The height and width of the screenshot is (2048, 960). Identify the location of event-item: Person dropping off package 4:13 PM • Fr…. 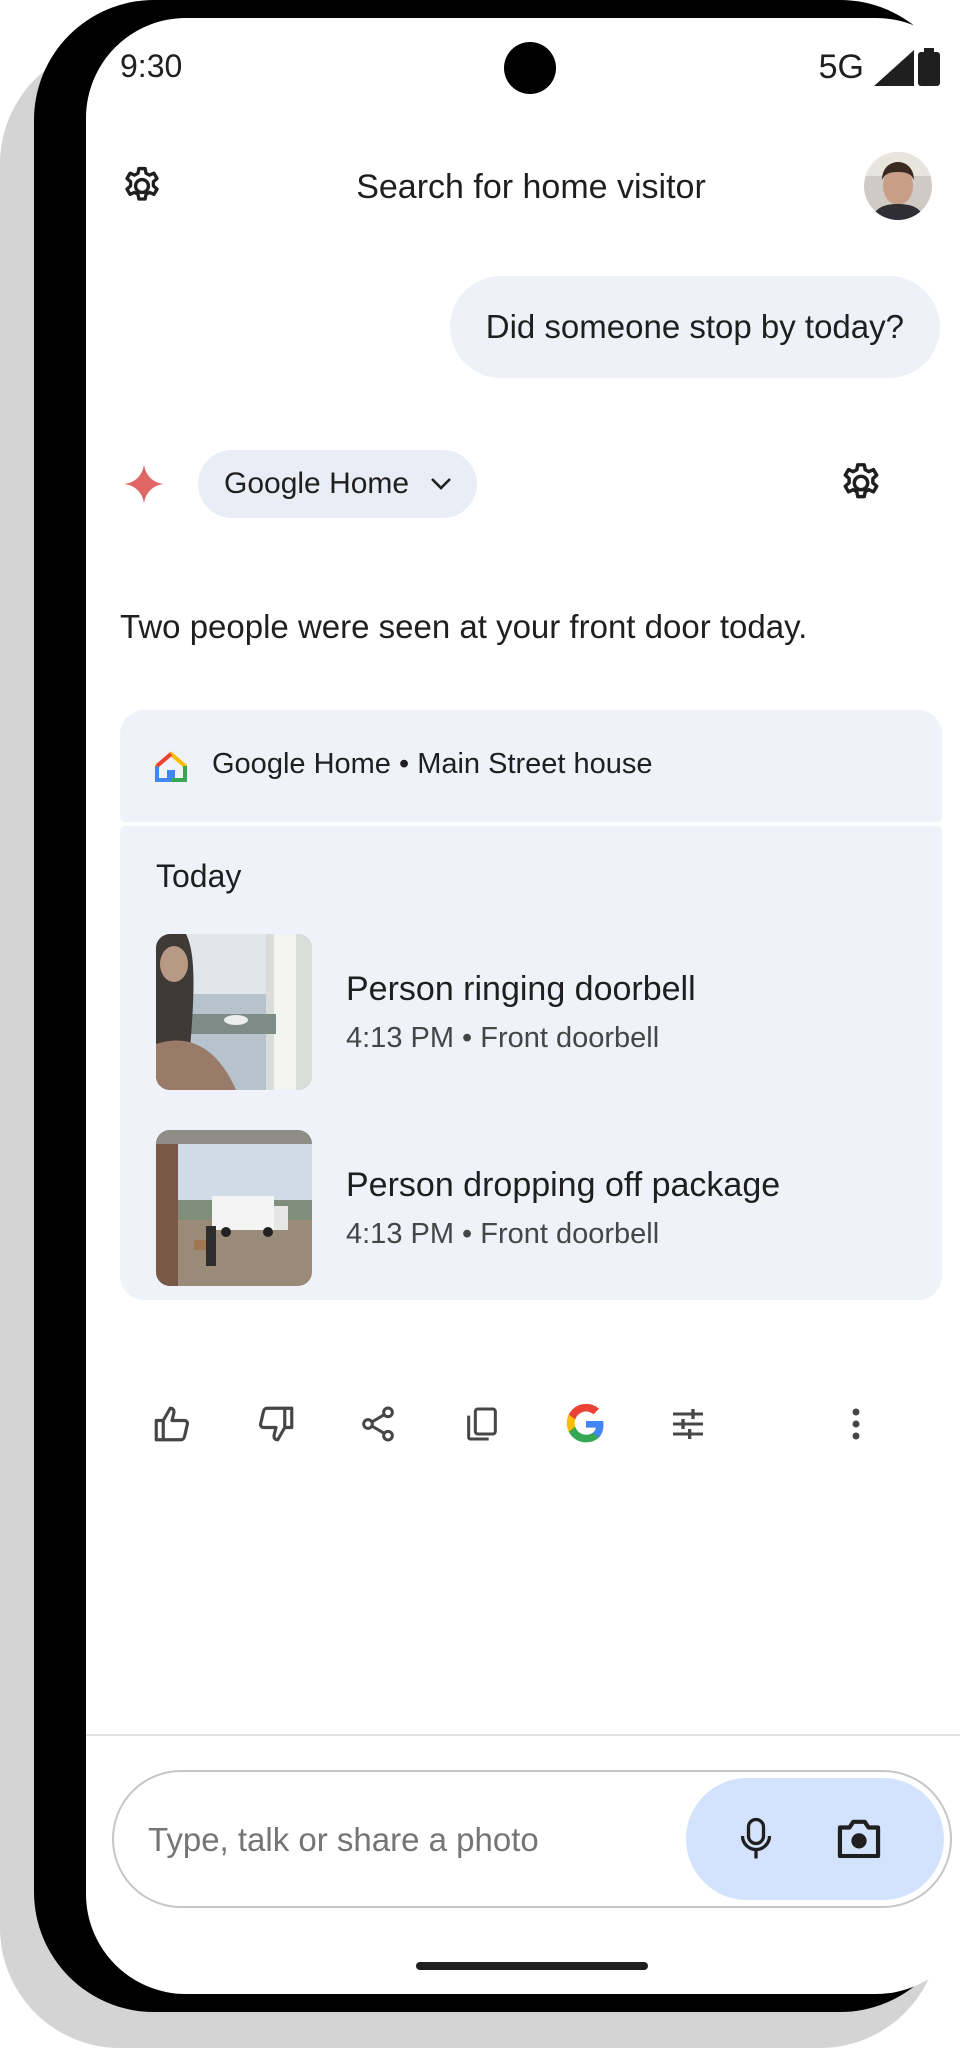
(536, 1208).